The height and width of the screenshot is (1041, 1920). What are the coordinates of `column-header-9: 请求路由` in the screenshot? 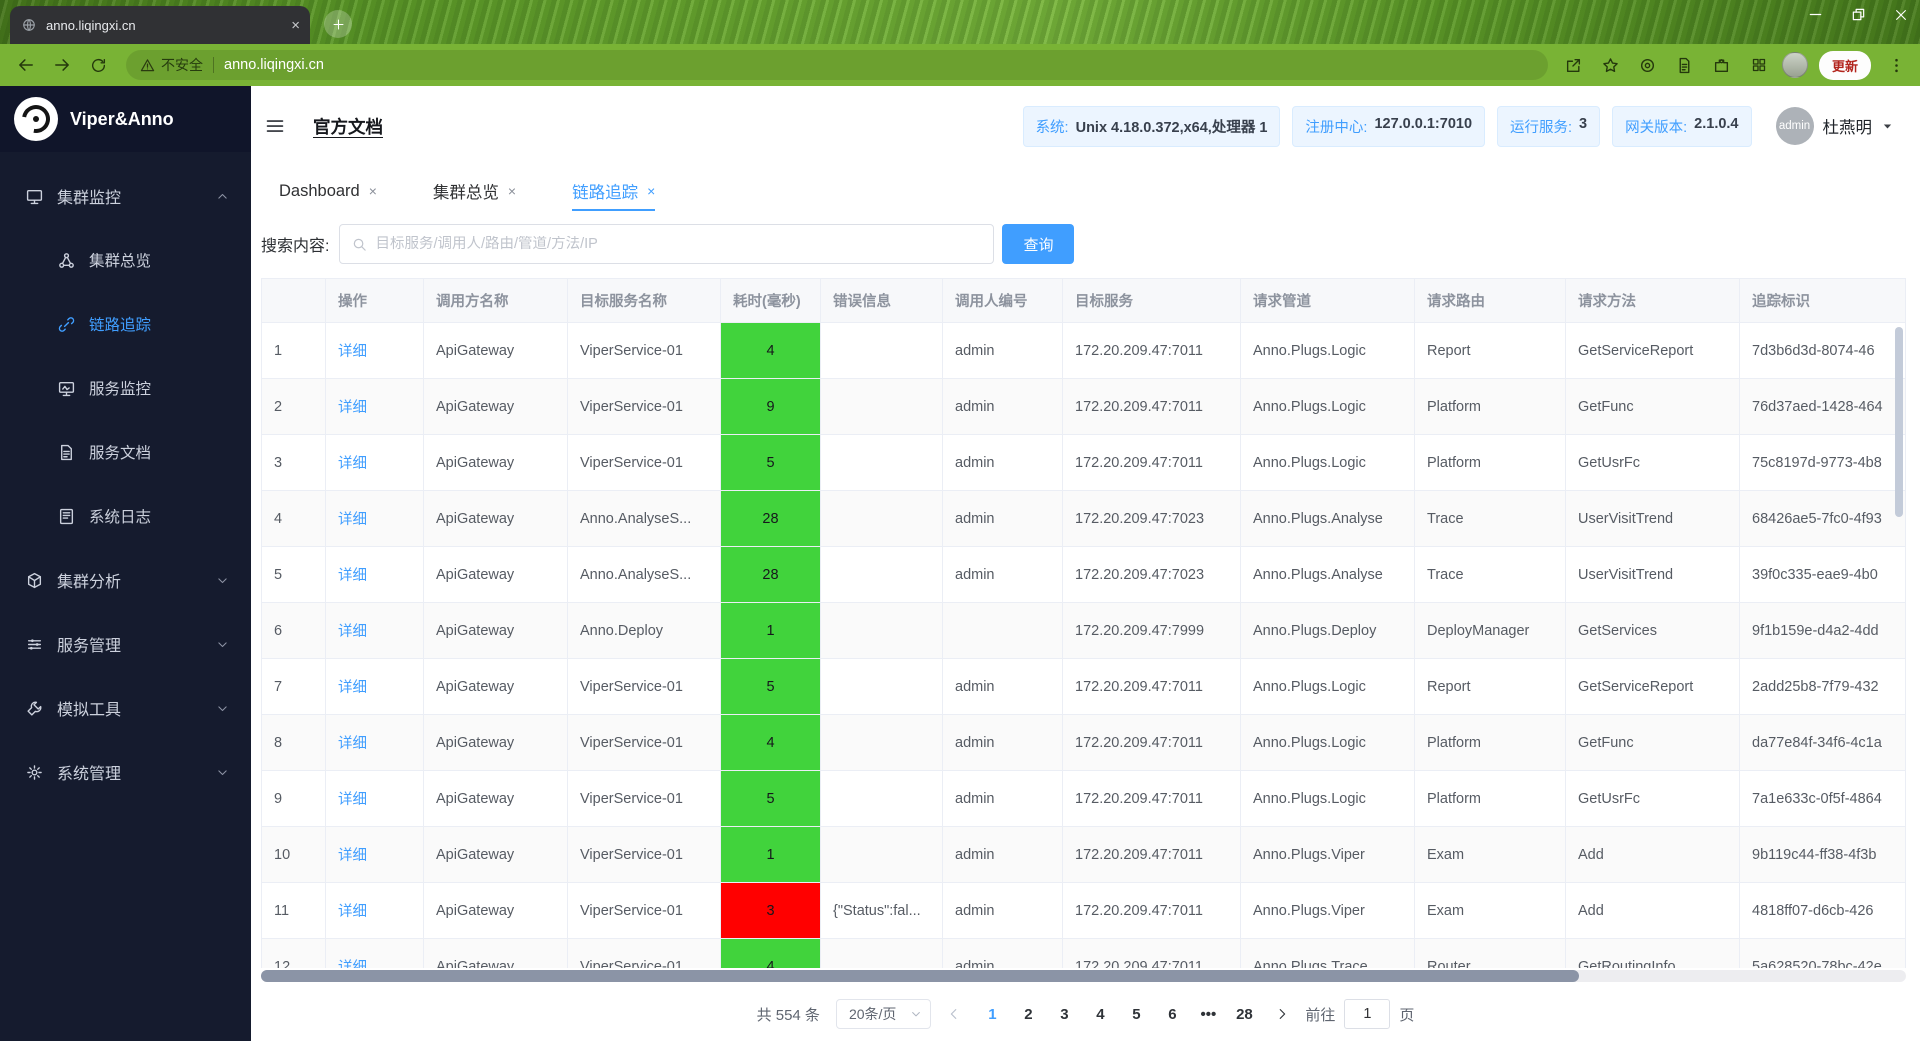 It's located at (1490, 301).